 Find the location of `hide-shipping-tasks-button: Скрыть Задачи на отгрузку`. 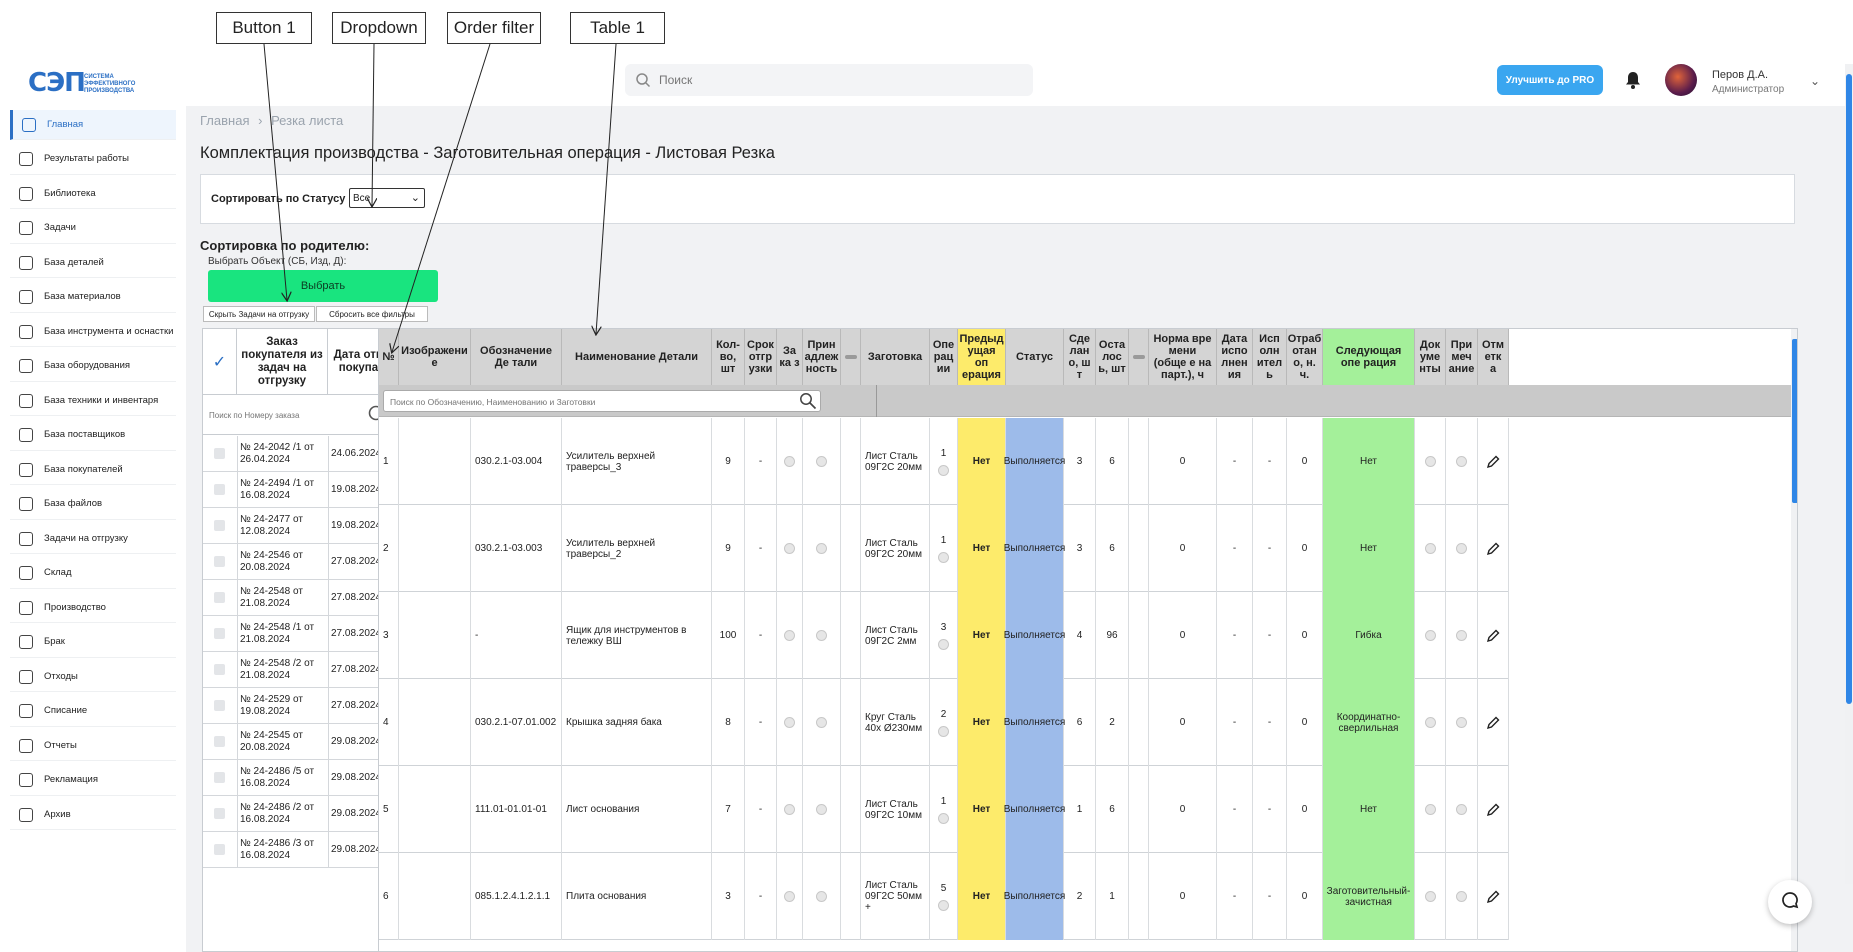

hide-shipping-tasks-button: Скрыть Задачи на отгрузку is located at coordinates (259, 314).